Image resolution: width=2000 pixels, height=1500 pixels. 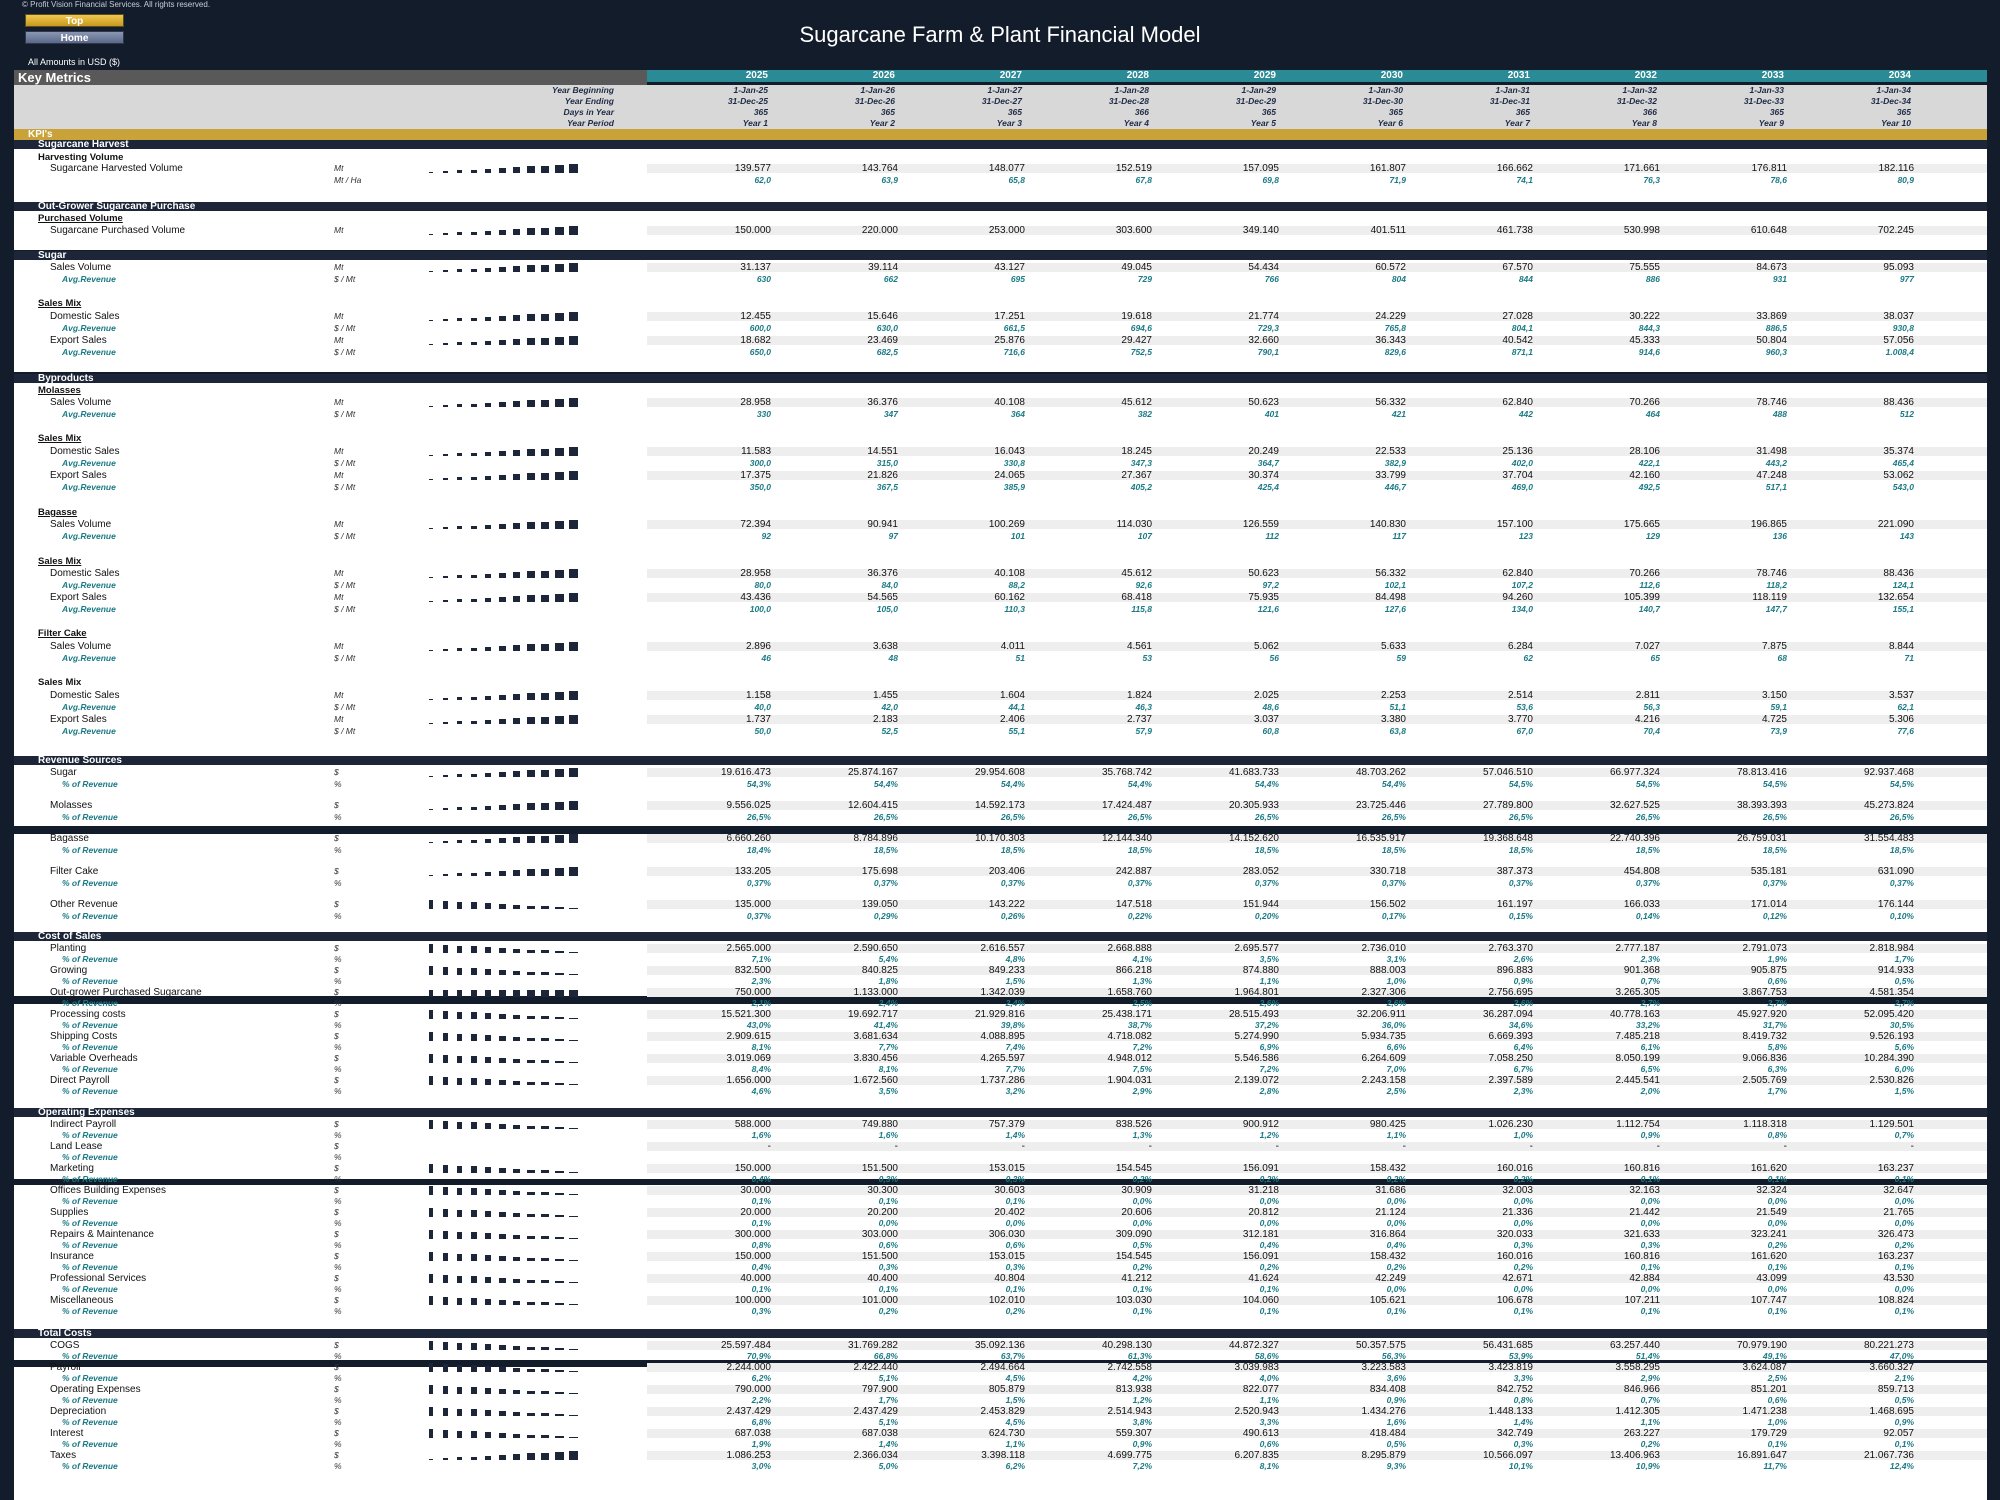 What do you see at coordinates (999, 1345) in the screenshot?
I see `metric-value-cell: 35.092.136` at bounding box center [999, 1345].